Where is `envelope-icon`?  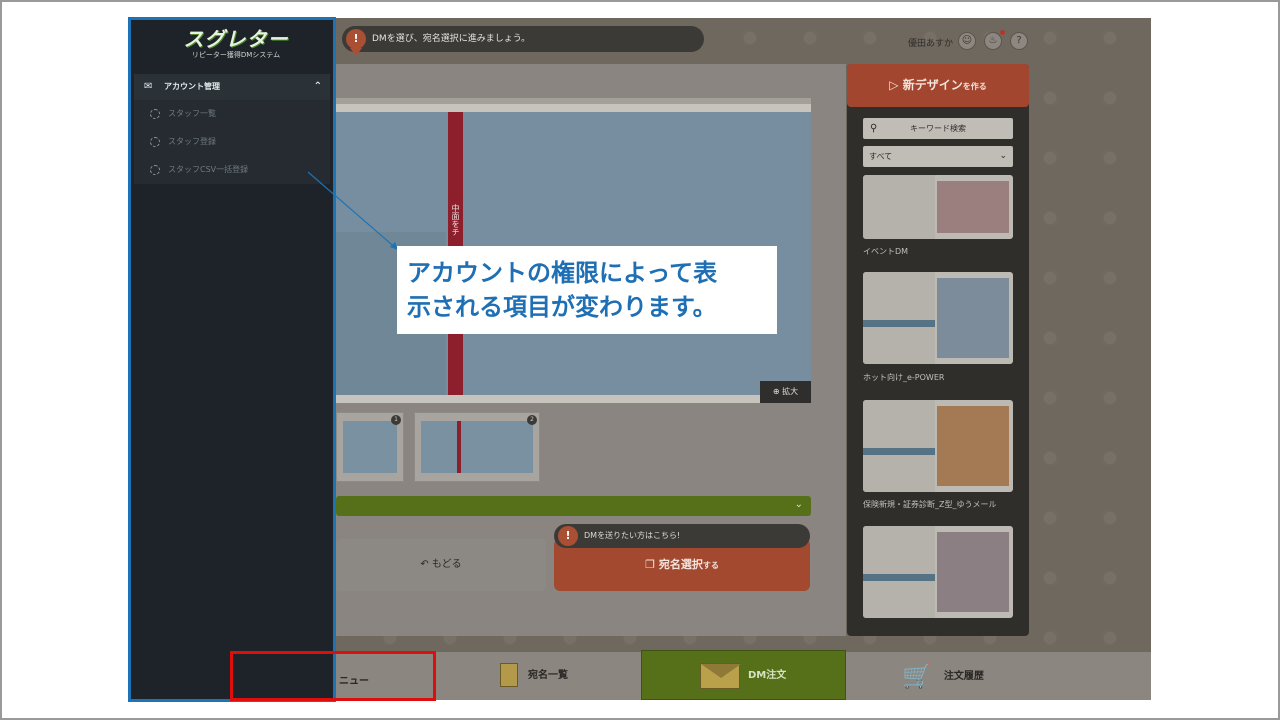
envelope-icon is located at coordinates (720, 676).